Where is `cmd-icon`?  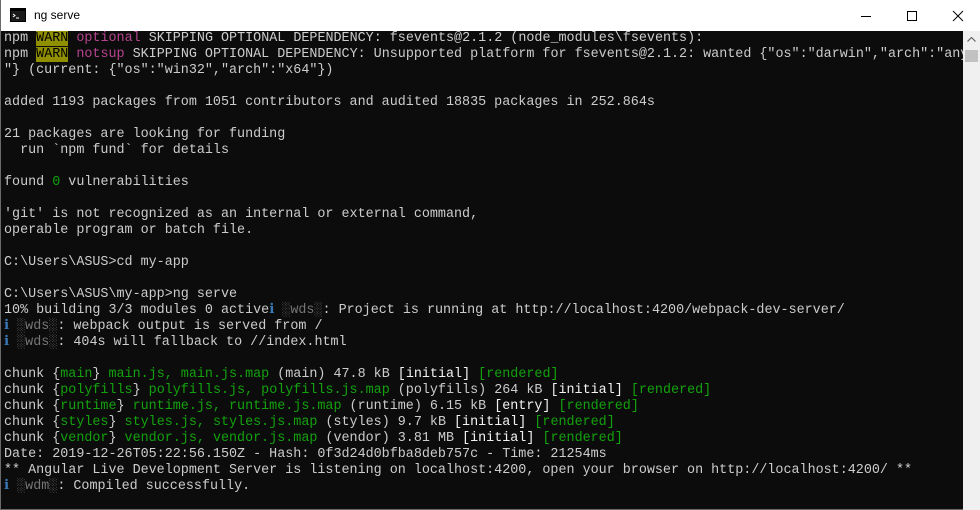
cmd-icon is located at coordinates (18, 15).